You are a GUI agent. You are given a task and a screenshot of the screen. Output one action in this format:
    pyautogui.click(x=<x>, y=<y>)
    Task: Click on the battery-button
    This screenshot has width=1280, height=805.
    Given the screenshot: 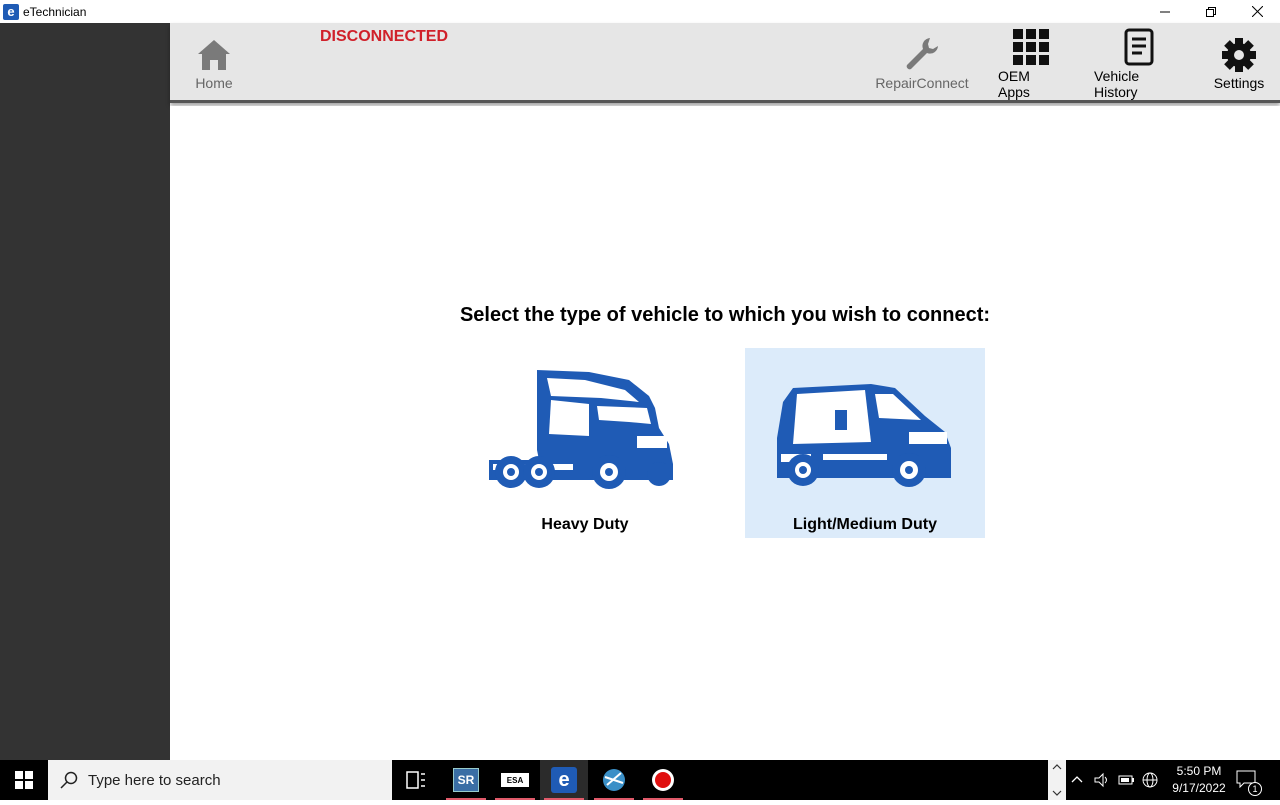 What is the action you would take?
    pyautogui.click(x=1127, y=782)
    